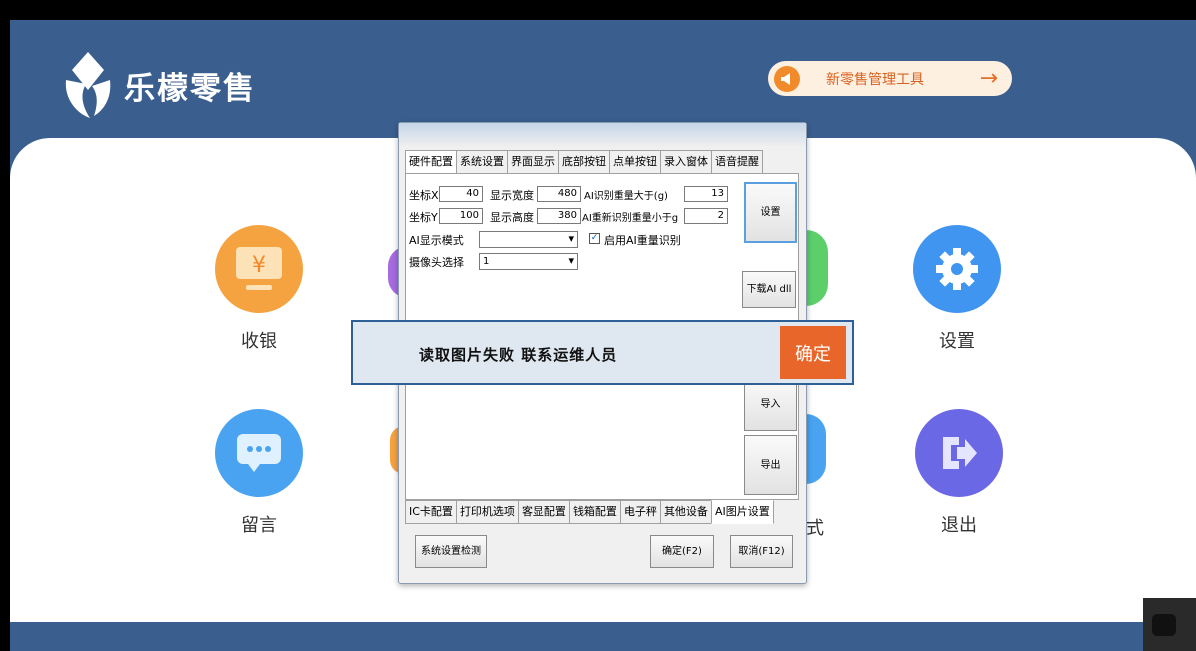 The width and height of the screenshot is (1196, 651). I want to click on coord-x-input: 40, so click(461, 194).